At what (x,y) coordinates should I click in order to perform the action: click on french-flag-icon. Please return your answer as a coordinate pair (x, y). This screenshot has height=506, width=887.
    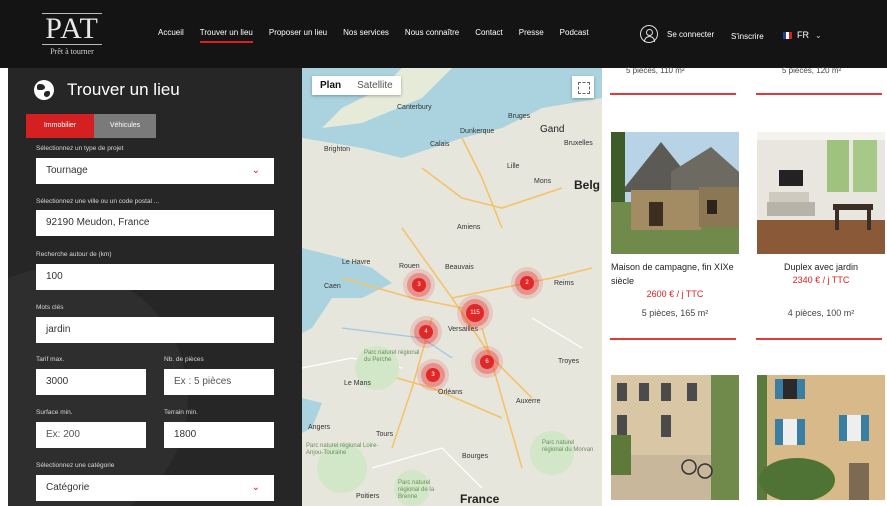
    Looking at the image, I should click on (787, 35).